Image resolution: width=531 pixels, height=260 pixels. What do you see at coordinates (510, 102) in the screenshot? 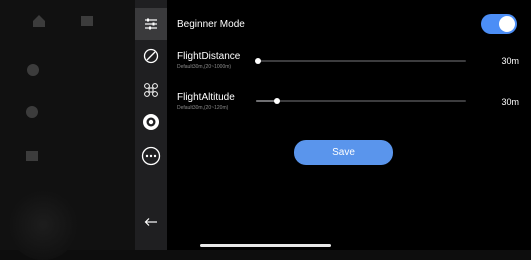
I see `flight-altitude-value: 30m` at bounding box center [510, 102].